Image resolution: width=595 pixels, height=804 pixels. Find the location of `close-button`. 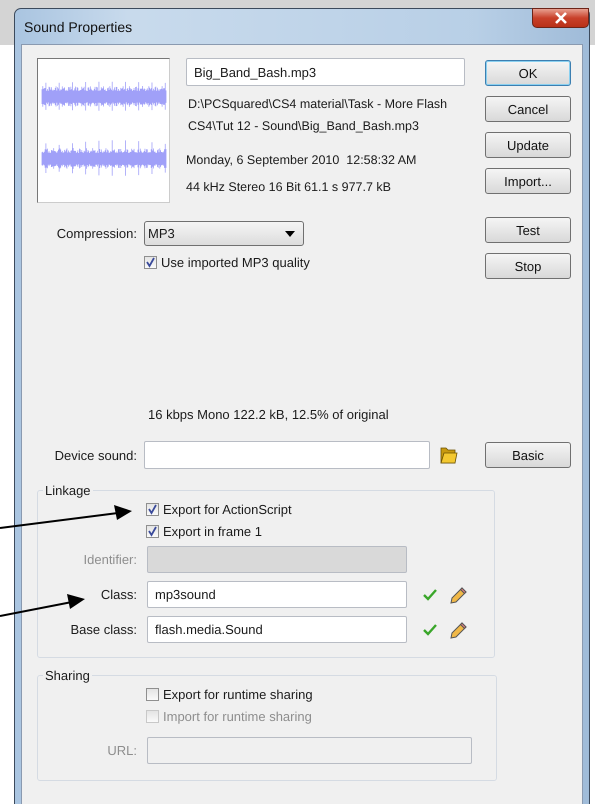

close-button is located at coordinates (560, 18).